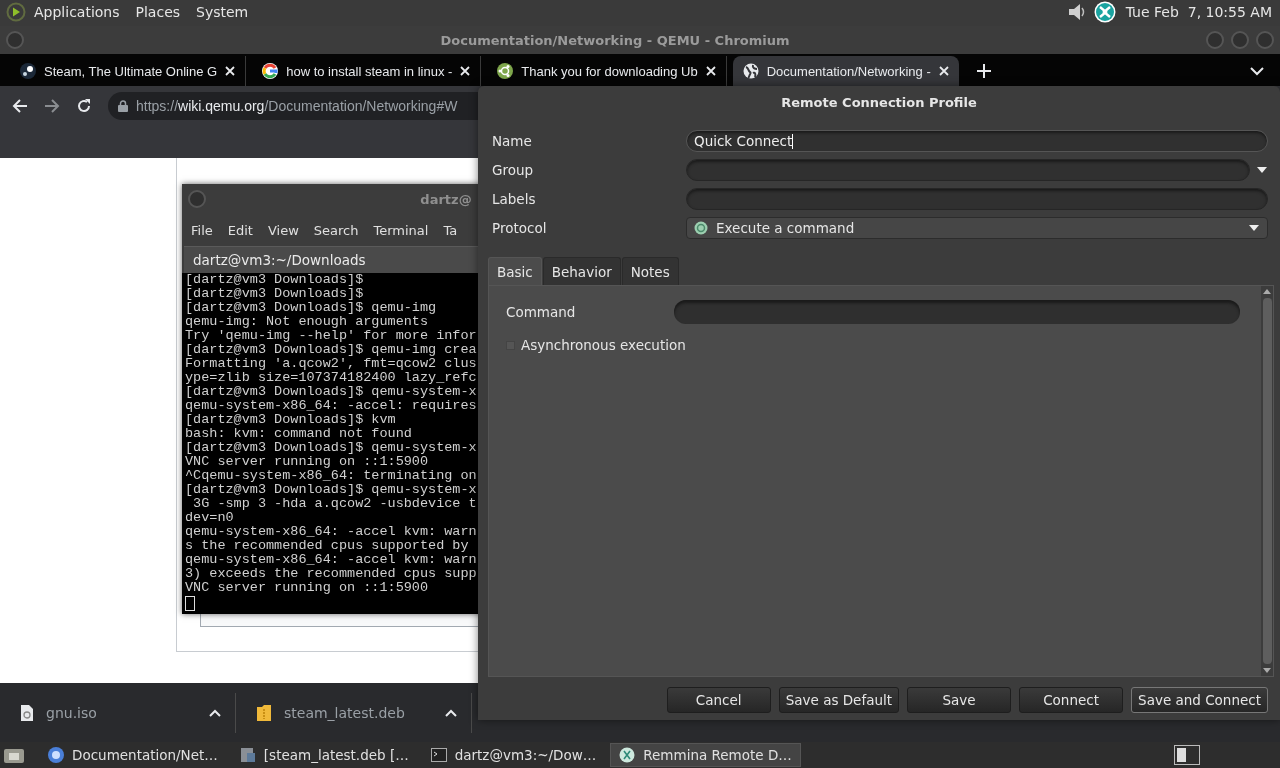 The width and height of the screenshot is (1280, 768). What do you see at coordinates (331, 476) in the screenshot?
I see `terminal-line: ^Cqemu-system-x86_64: terminating on` at bounding box center [331, 476].